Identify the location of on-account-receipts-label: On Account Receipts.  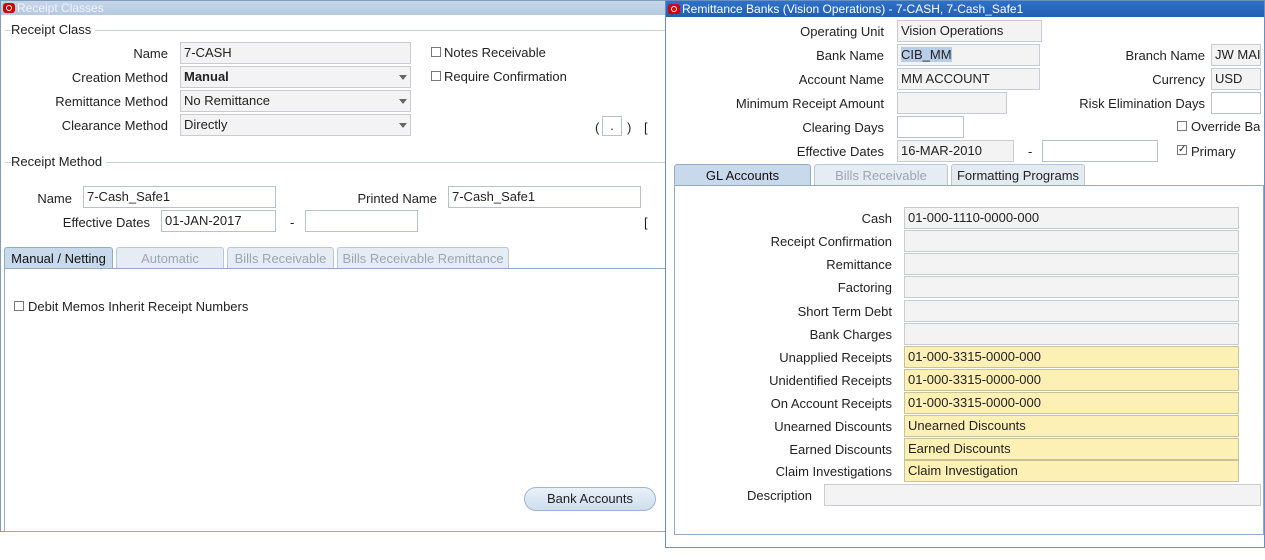
(831, 403).